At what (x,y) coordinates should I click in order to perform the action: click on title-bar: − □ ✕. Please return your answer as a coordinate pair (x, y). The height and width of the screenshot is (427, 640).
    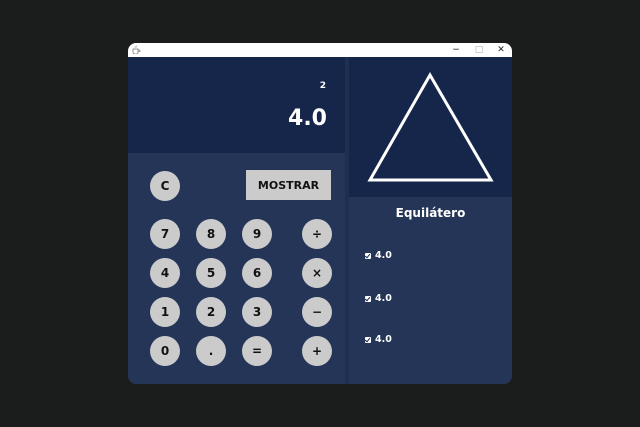
    Looking at the image, I should click on (320, 50).